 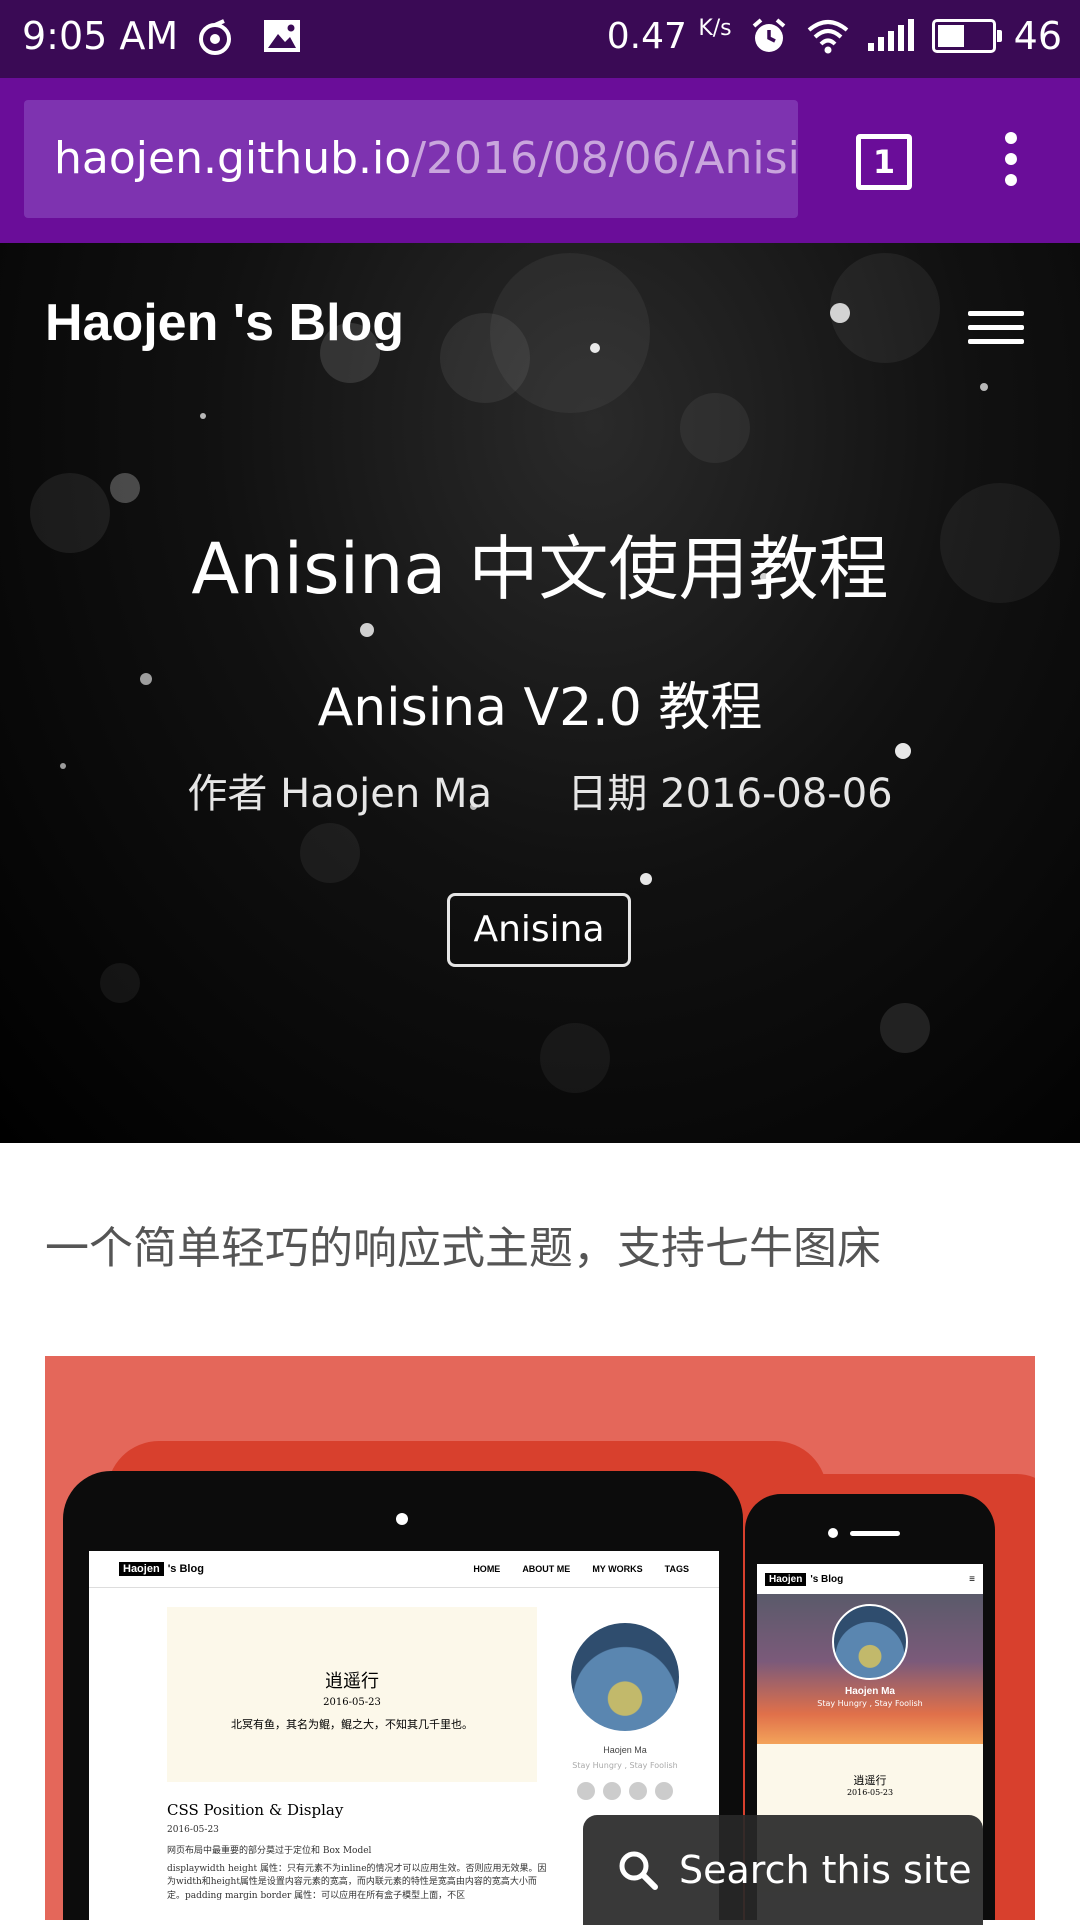 What do you see at coordinates (638, 1870) in the screenshot?
I see `search-icon` at bounding box center [638, 1870].